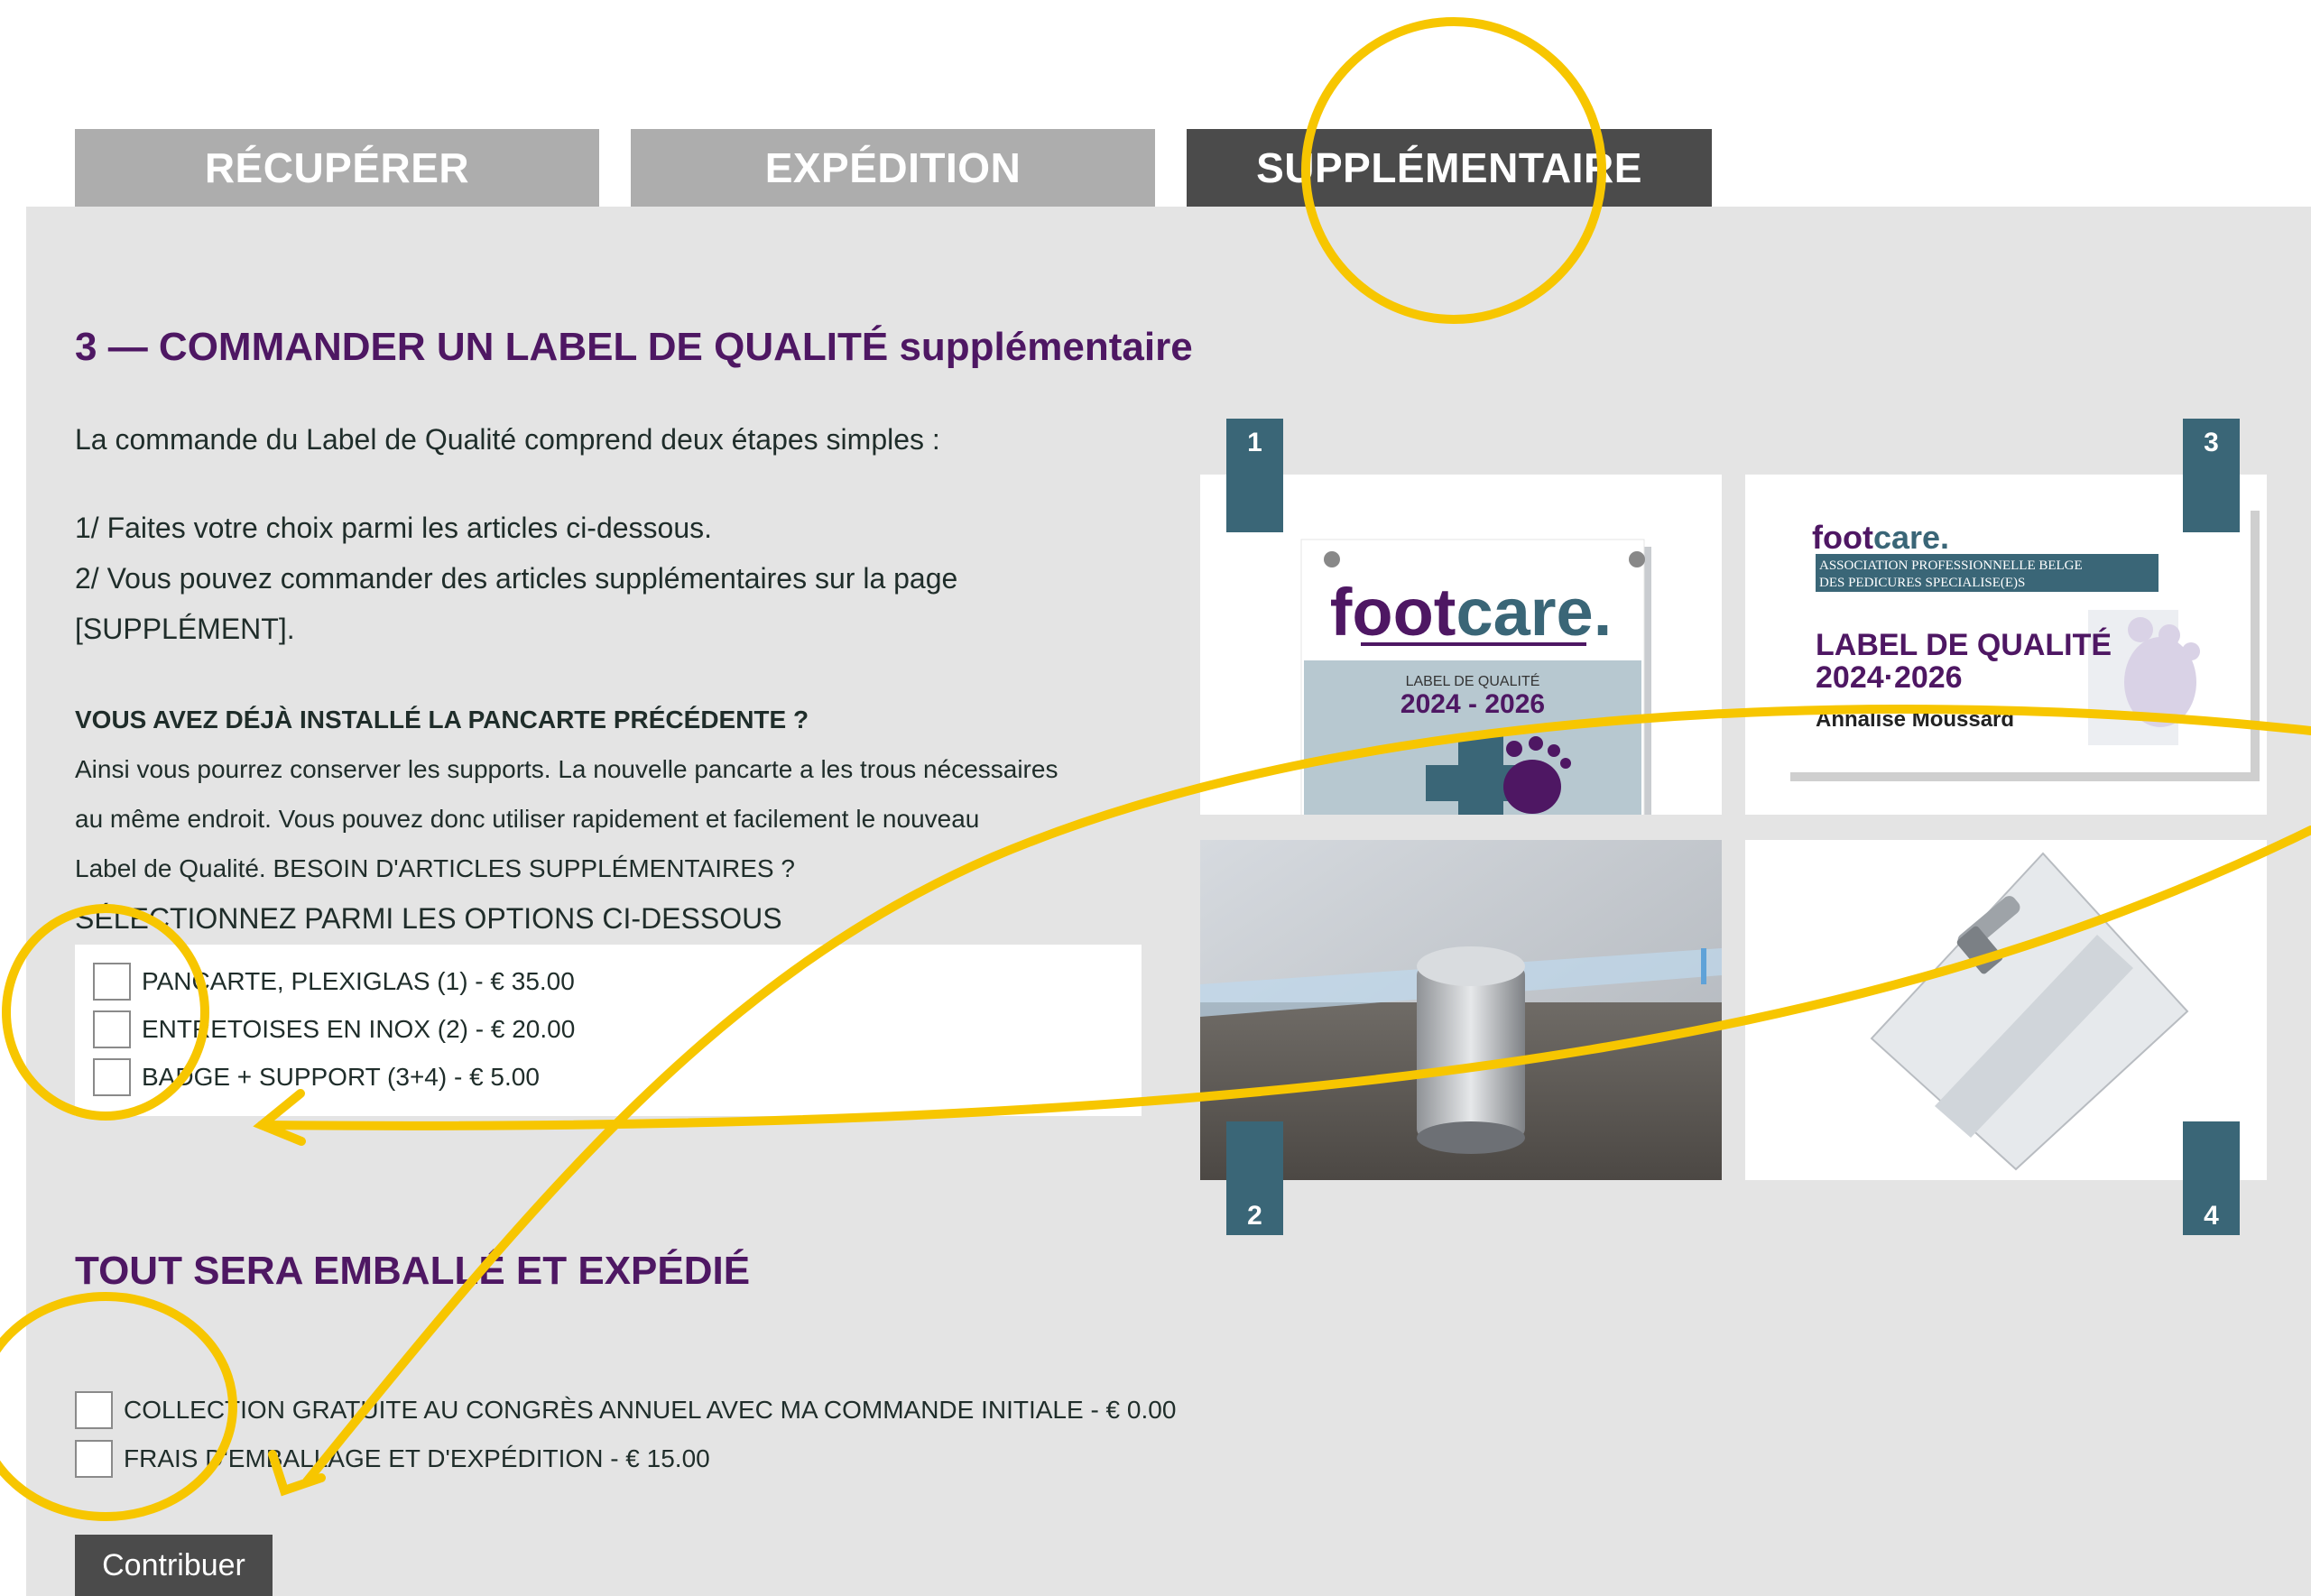 The image size is (2311, 1596). What do you see at coordinates (1046, 347) in the screenshot?
I see `heading-suffix: supplémentaire` at bounding box center [1046, 347].